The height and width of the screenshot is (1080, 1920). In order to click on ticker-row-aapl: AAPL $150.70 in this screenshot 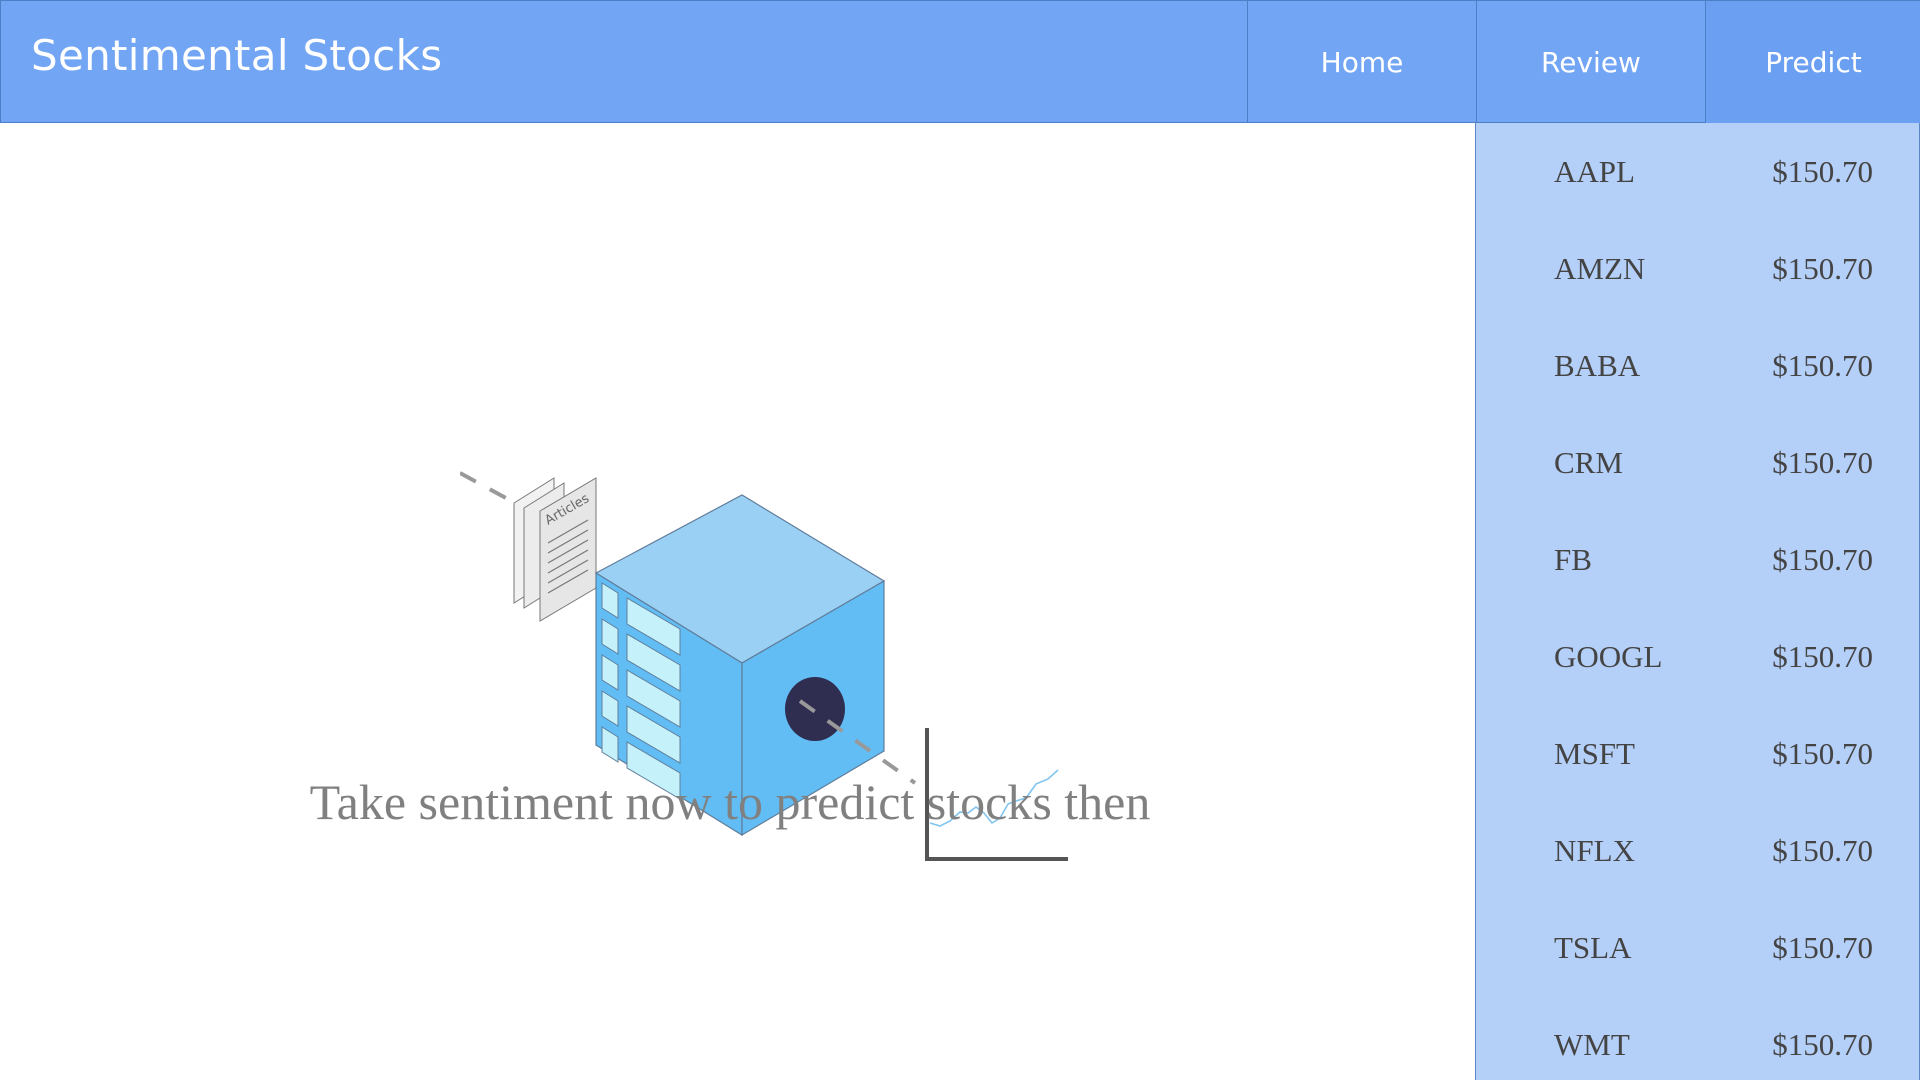, I will do `click(1697, 172)`.